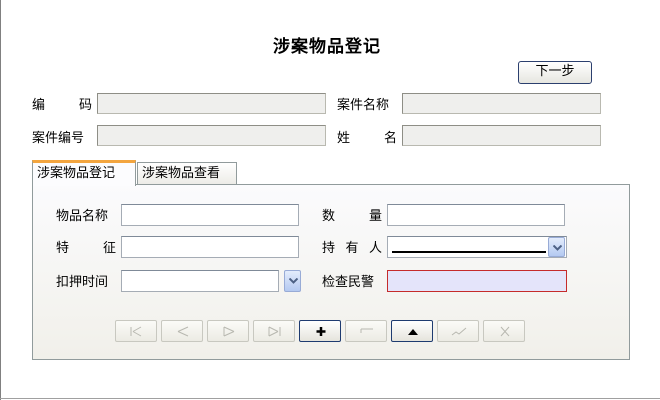 Image resolution: width=660 pixels, height=400 pixels. I want to click on insert-record-button, so click(320, 331).